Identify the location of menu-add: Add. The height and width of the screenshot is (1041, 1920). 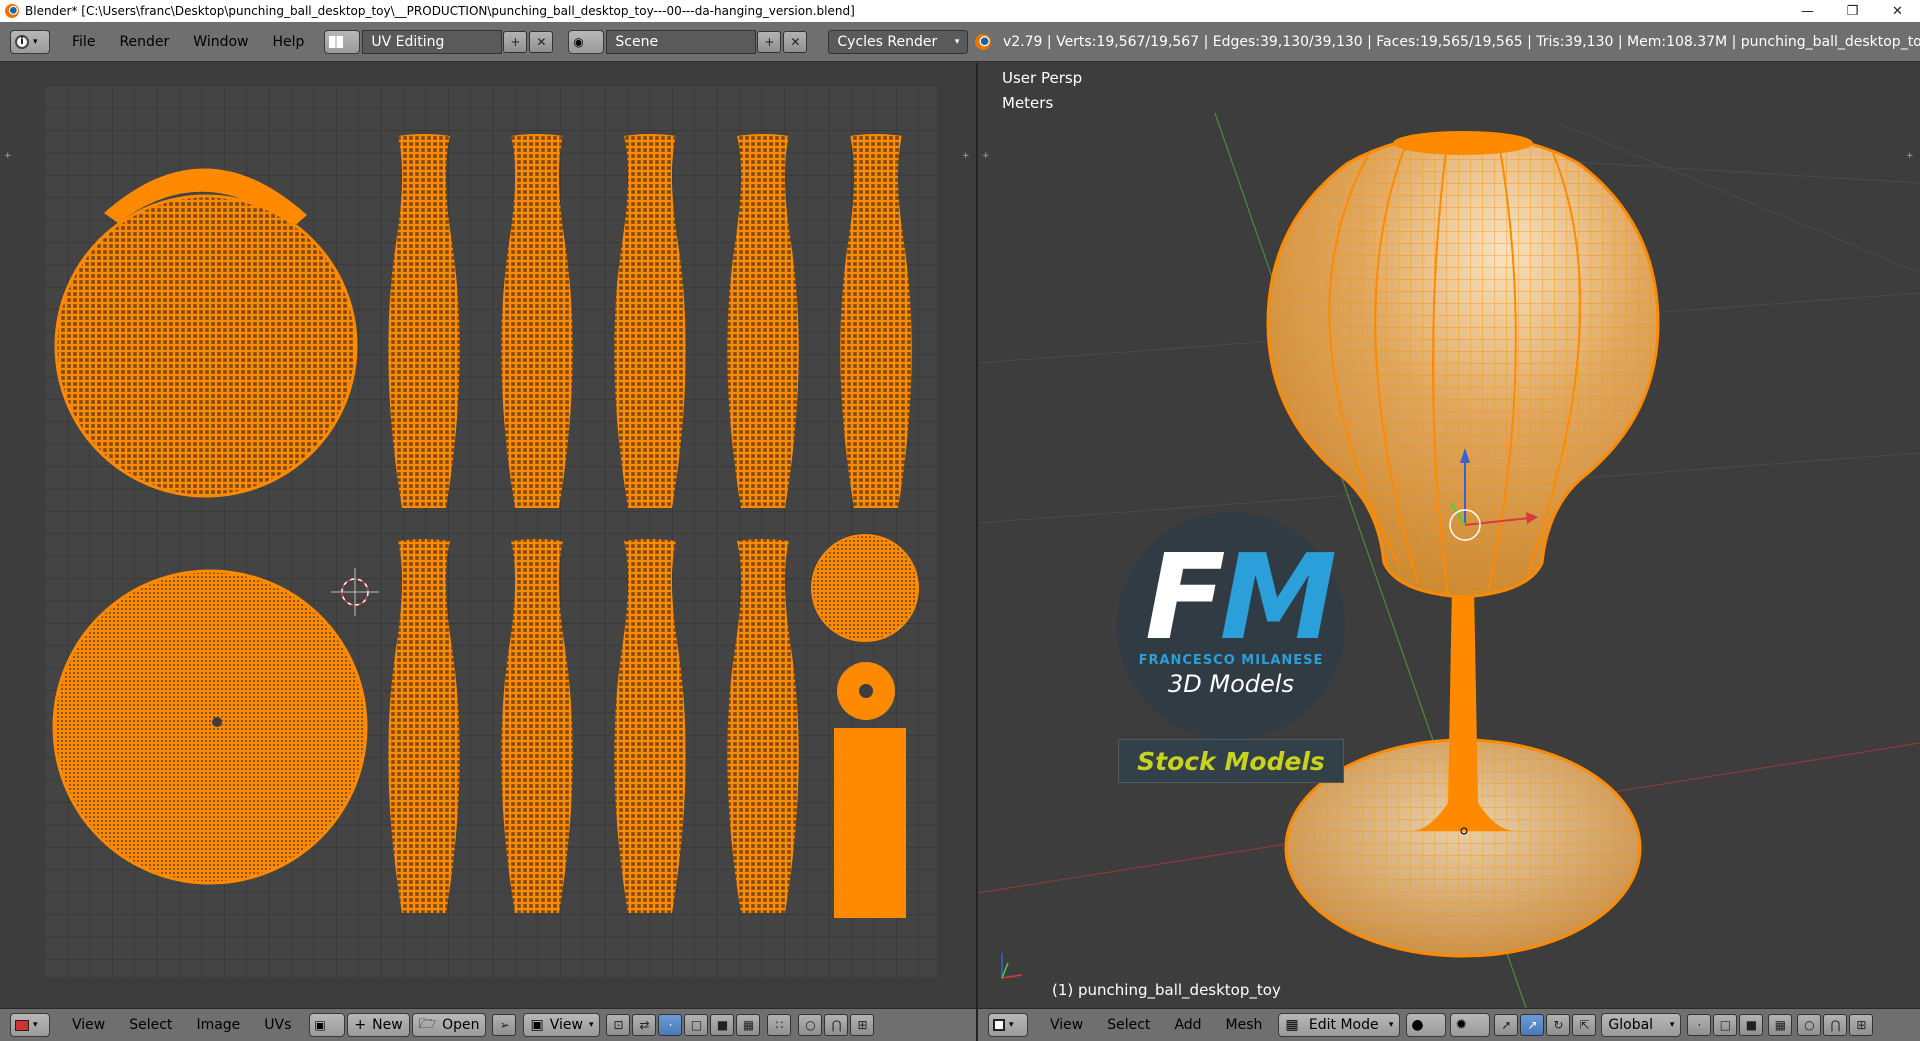
(1187, 1025).